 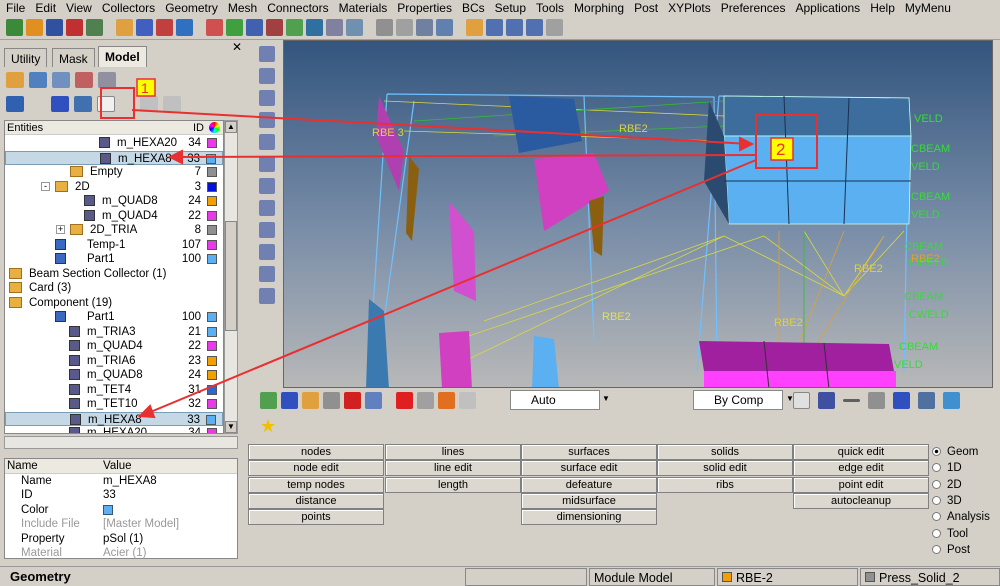 I want to click on chevron-down-icon: ▼, so click(x=606, y=398).